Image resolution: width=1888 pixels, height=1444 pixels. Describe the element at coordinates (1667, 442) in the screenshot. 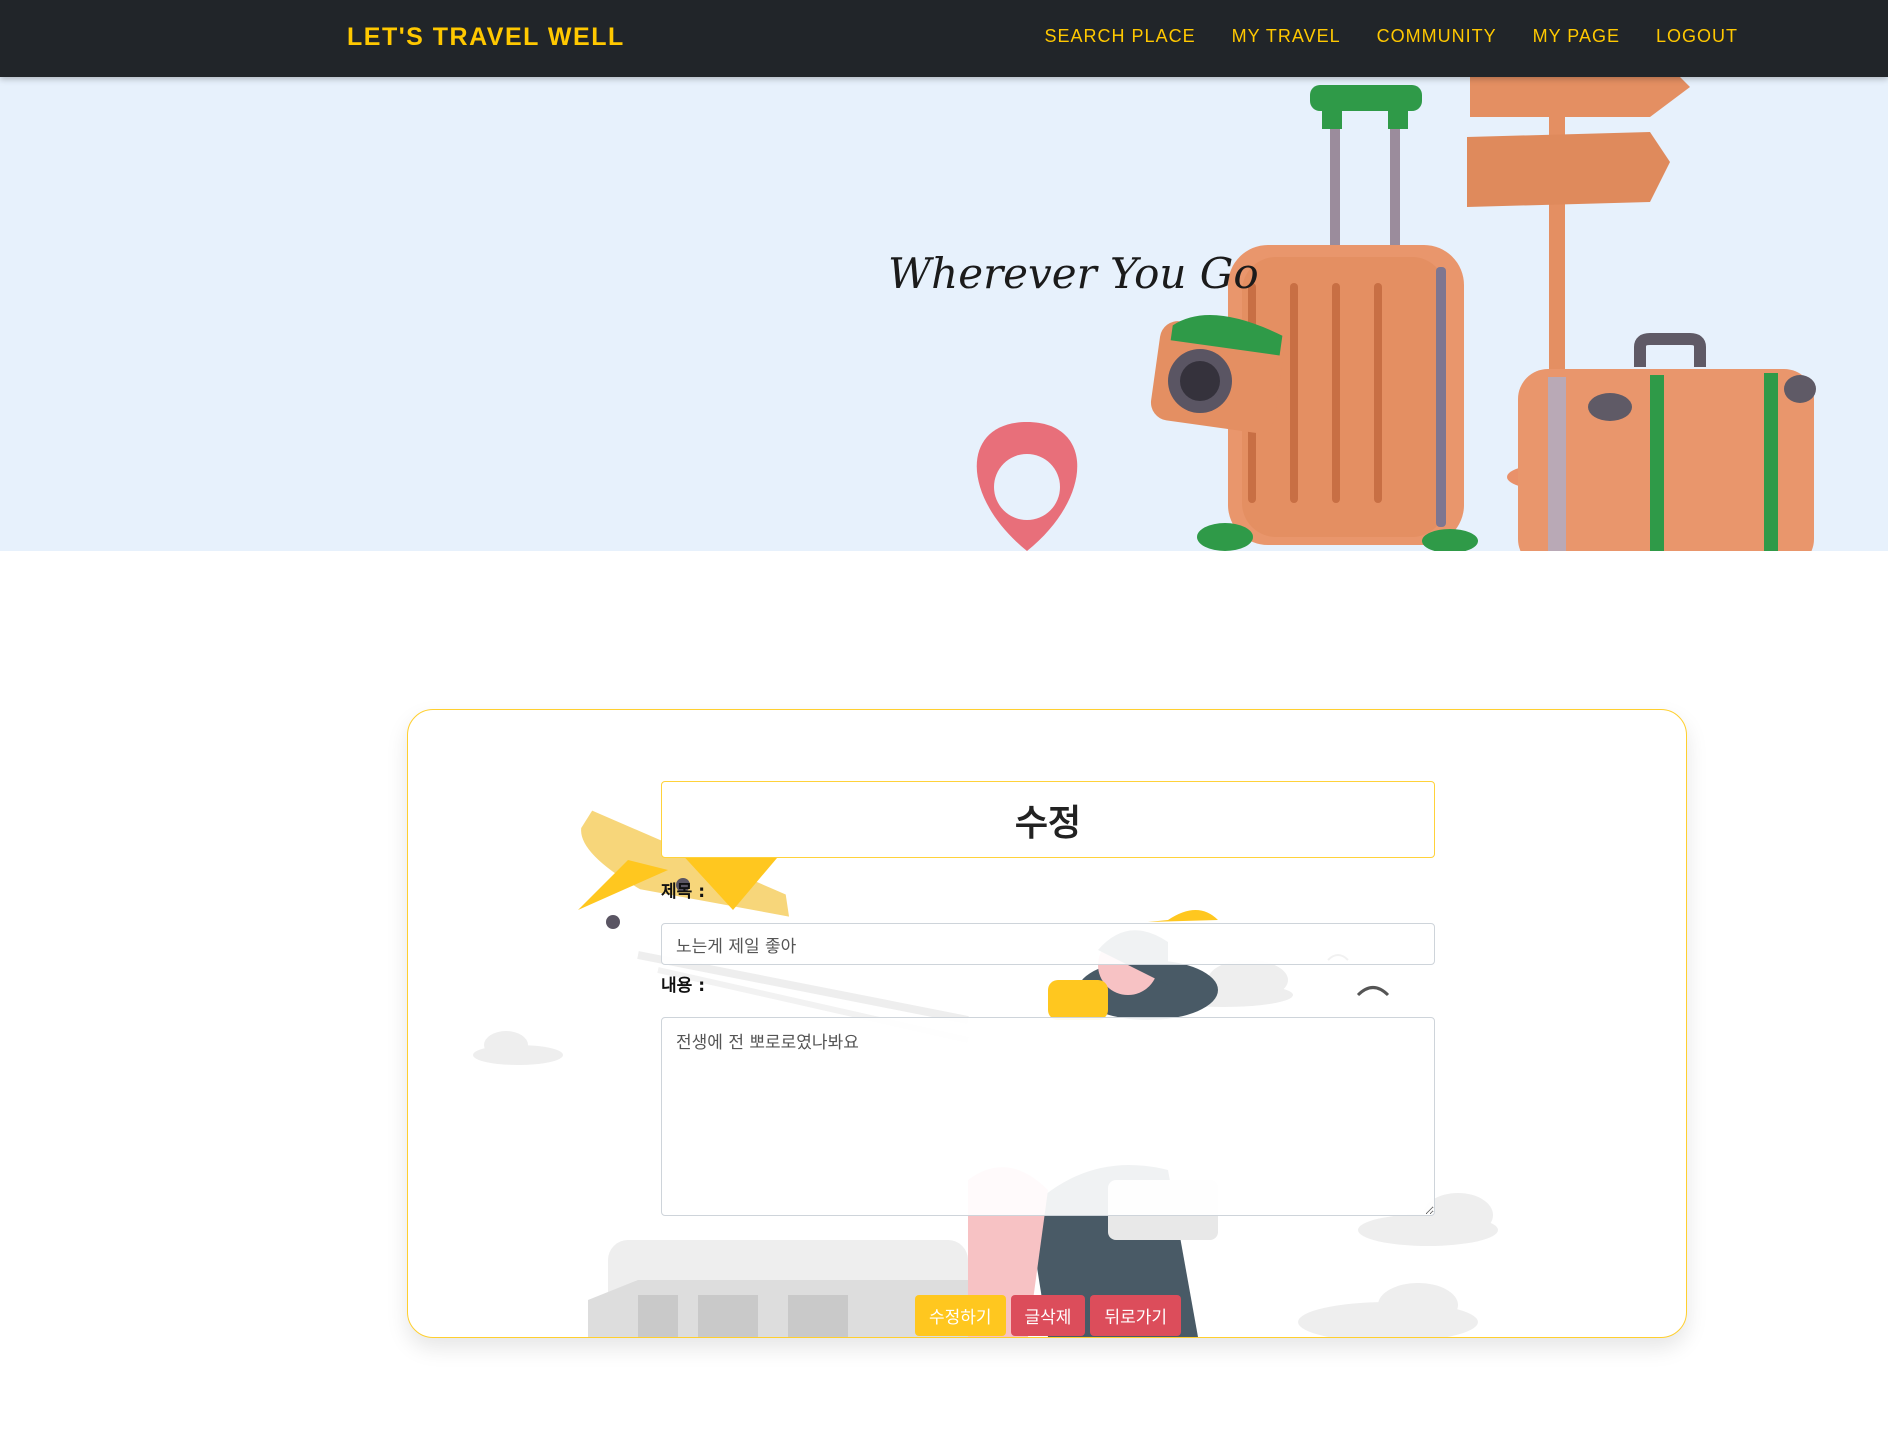

I see `small-suitcase-icon` at that location.